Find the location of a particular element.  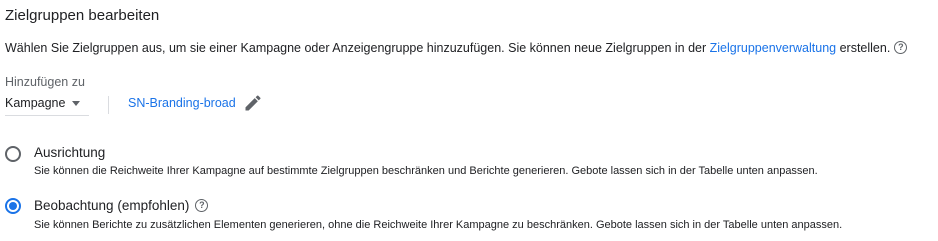

add-to-select: Kampagne is located at coordinates (47, 103).